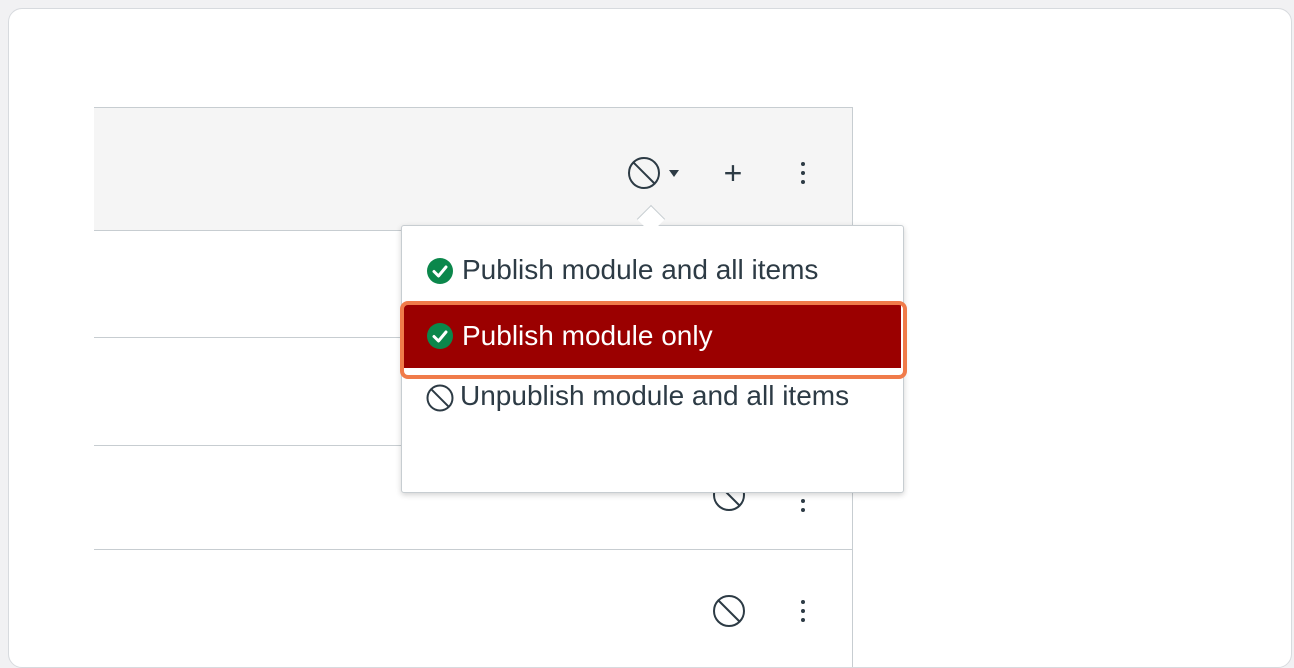 Image resolution: width=1294 pixels, height=668 pixels. I want to click on menu-item-publish-module-only: Publish module only, so click(652, 336).